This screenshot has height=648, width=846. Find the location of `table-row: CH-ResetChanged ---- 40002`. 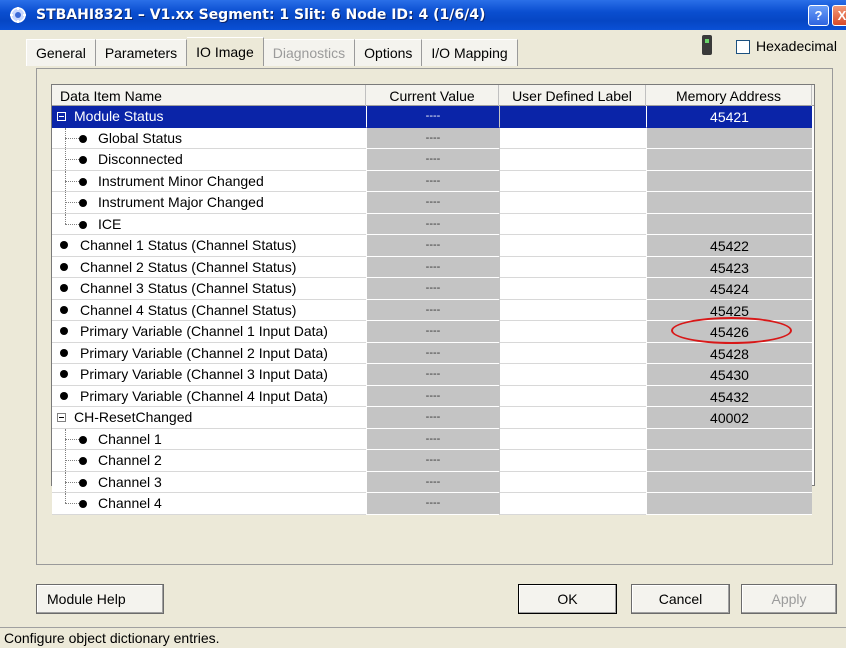

table-row: CH-ResetChanged ---- 40002 is located at coordinates (433, 418).